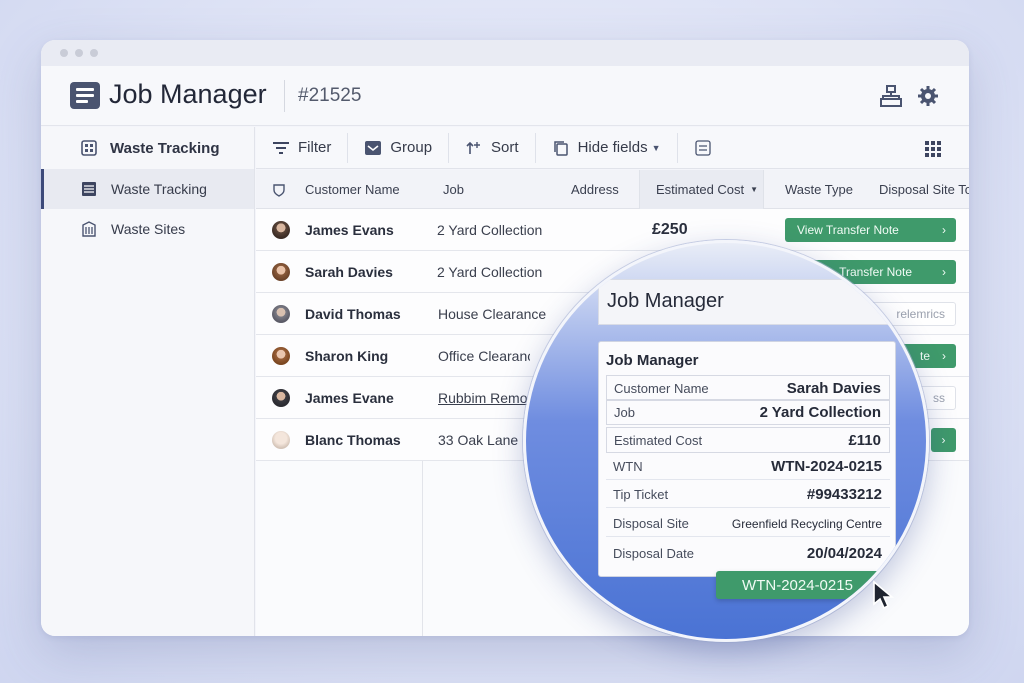 Image resolution: width=1024 pixels, height=683 pixels. I want to click on filter-button: Filter, so click(302, 147).